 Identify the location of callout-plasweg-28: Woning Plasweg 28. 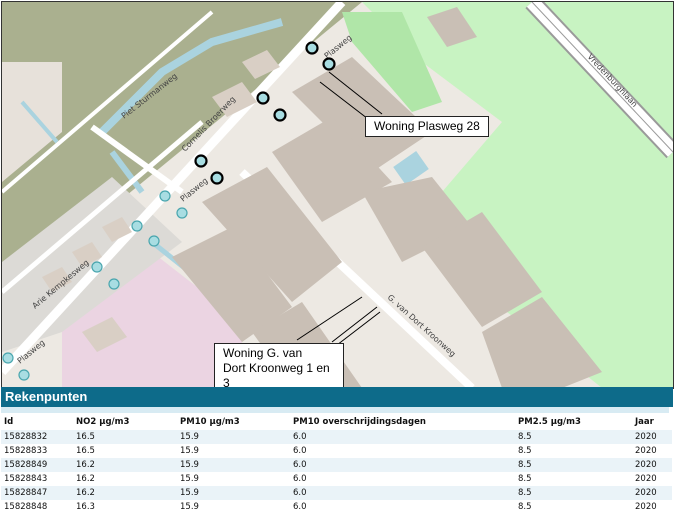
(427, 126).